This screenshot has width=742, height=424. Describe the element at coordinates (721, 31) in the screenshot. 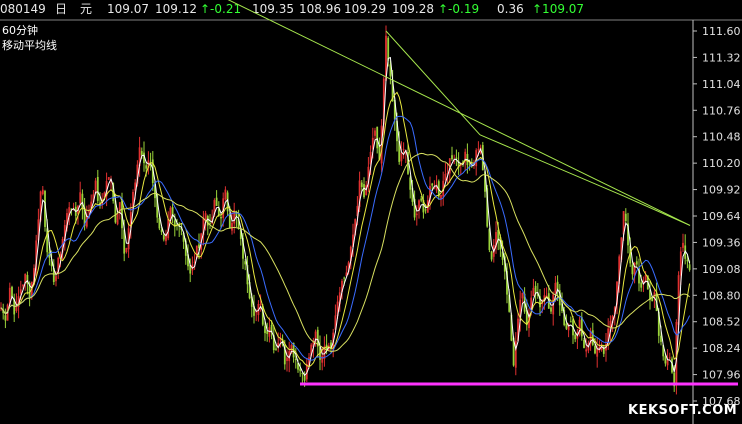

I see `y-tick-label: 111.60` at that location.